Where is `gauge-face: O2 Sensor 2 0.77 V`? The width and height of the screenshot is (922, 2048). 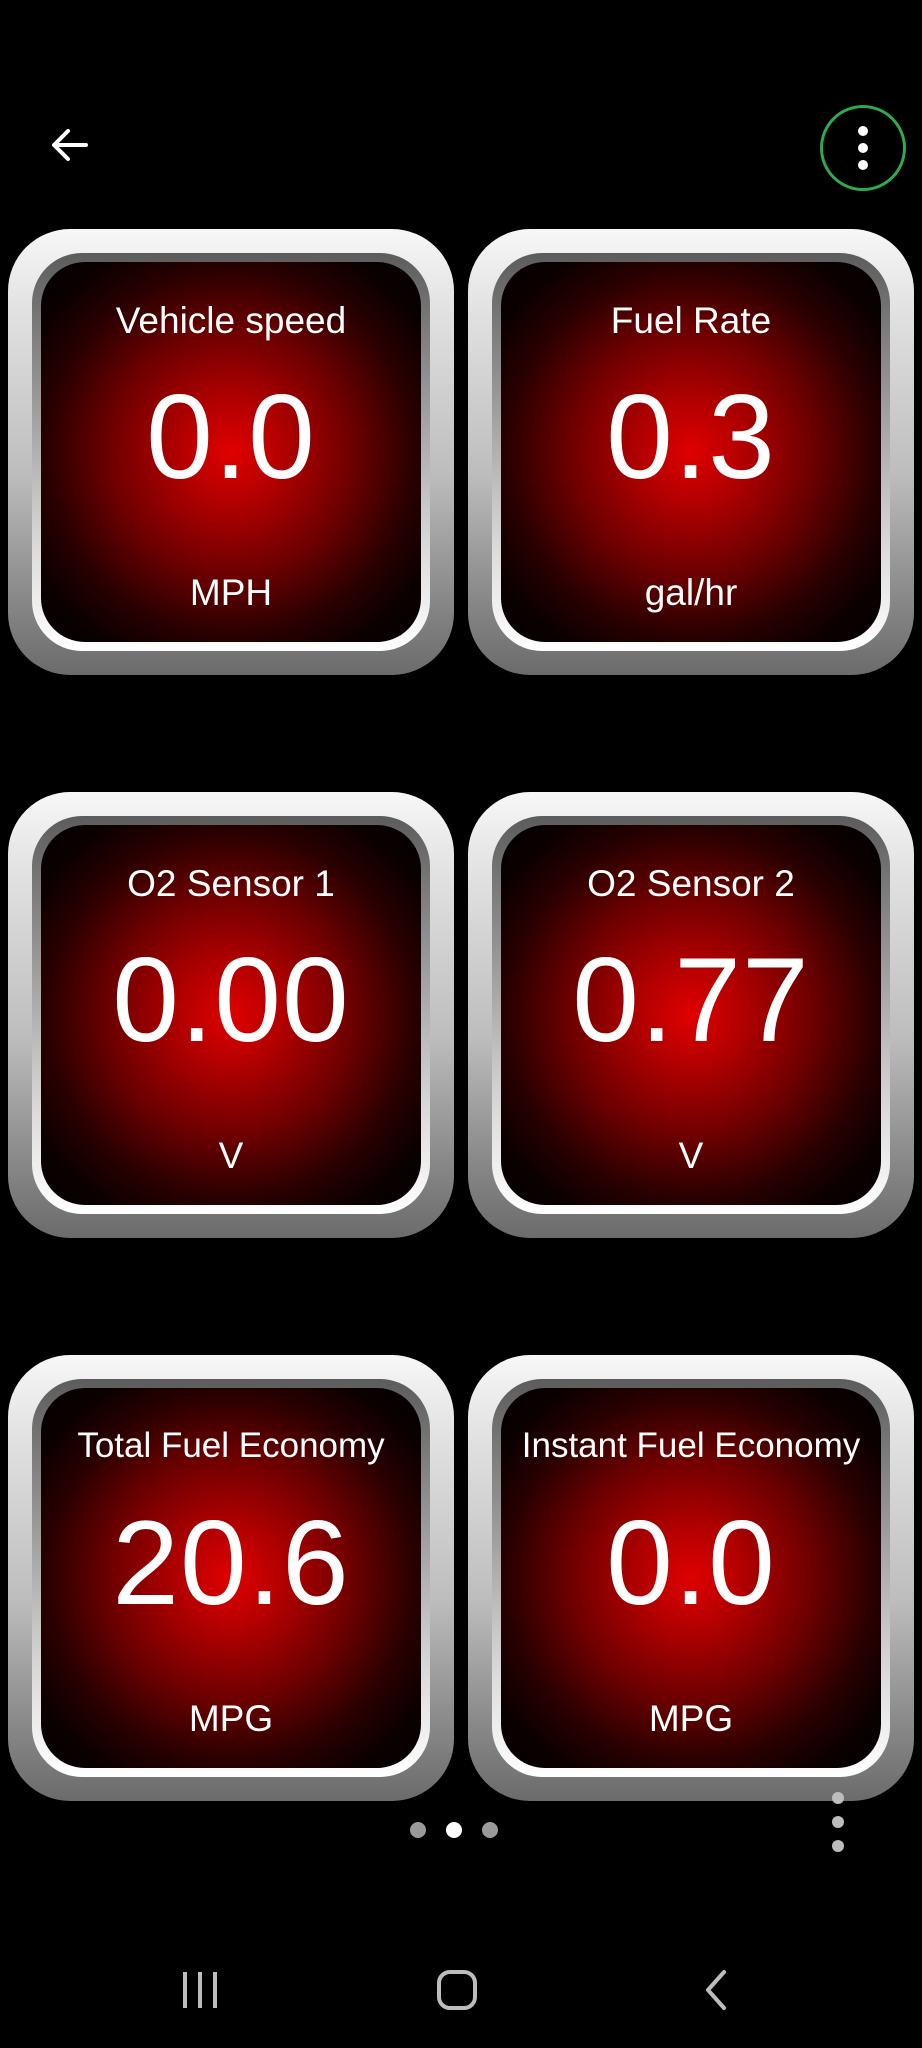 gauge-face: O2 Sensor 2 0.77 V is located at coordinates (691, 1015).